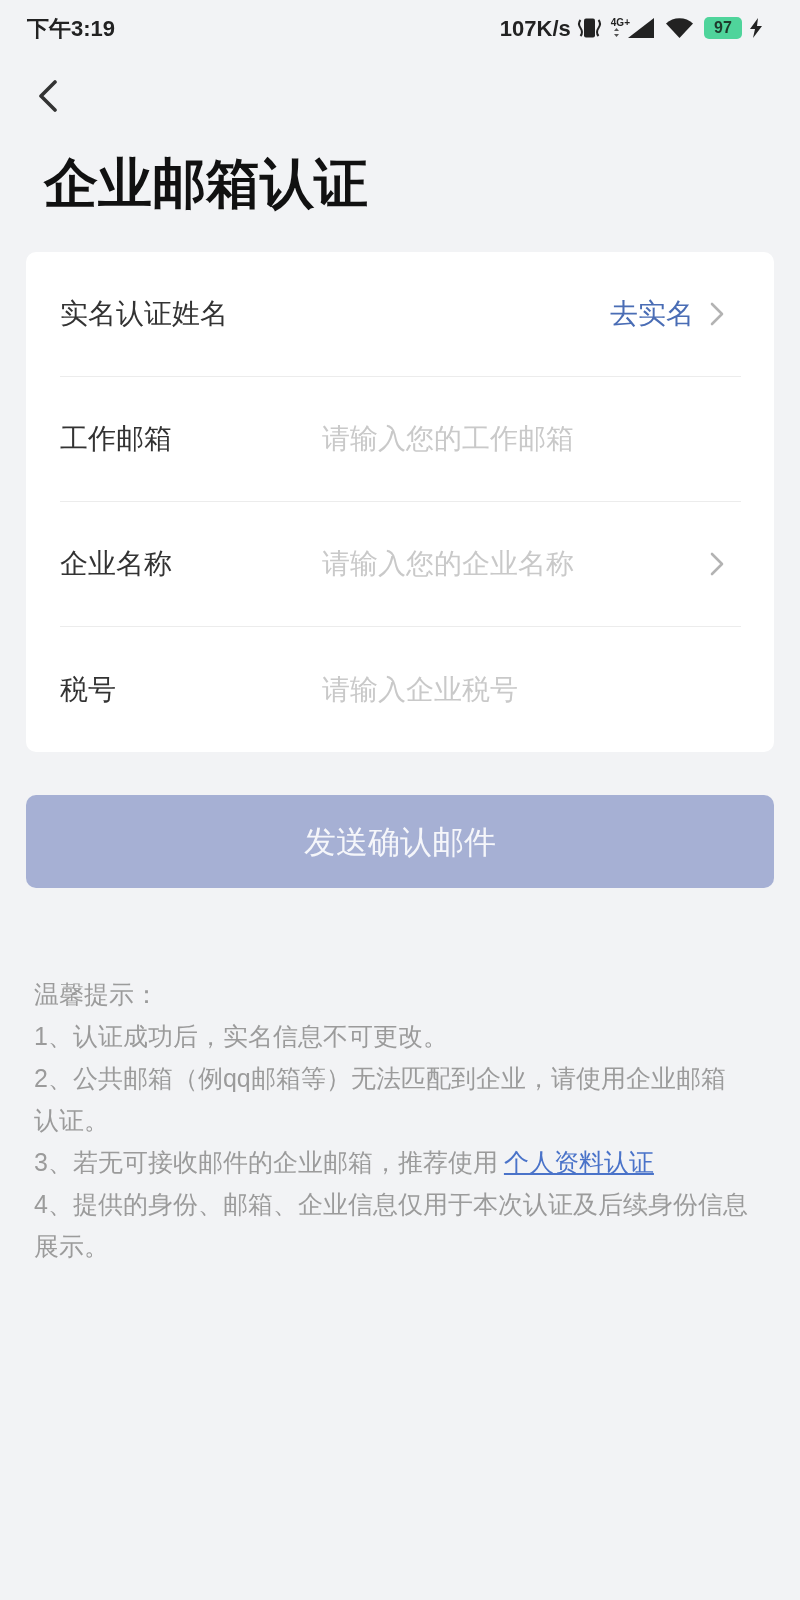 This screenshot has height=1600, width=800. I want to click on field-label: 工作邮箱, so click(116, 439).